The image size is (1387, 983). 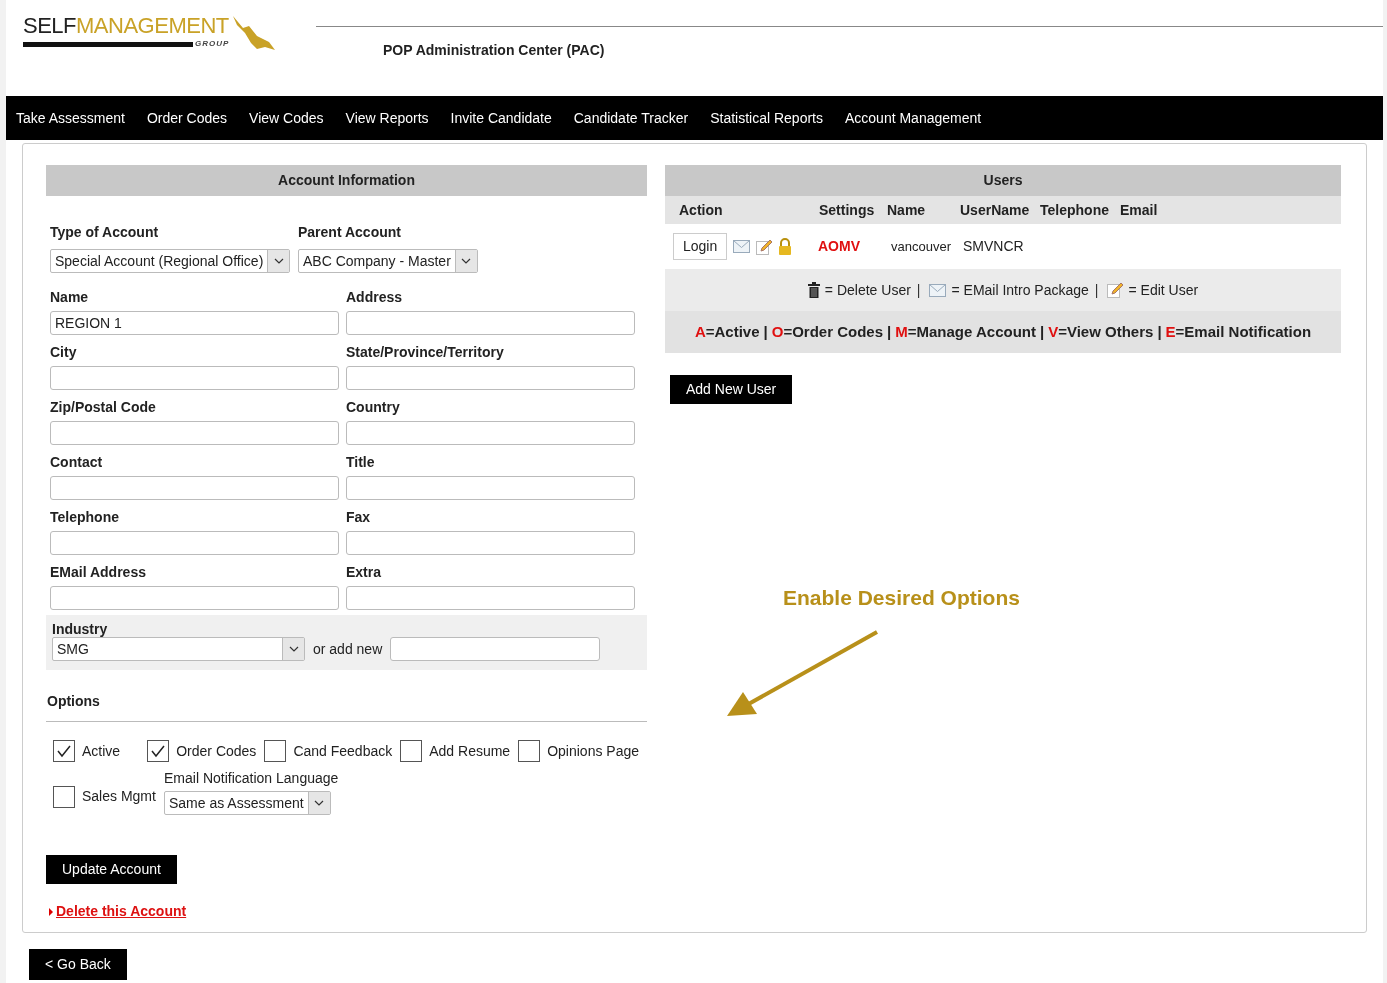 I want to click on nav-link: Order Codes, so click(x=187, y=118).